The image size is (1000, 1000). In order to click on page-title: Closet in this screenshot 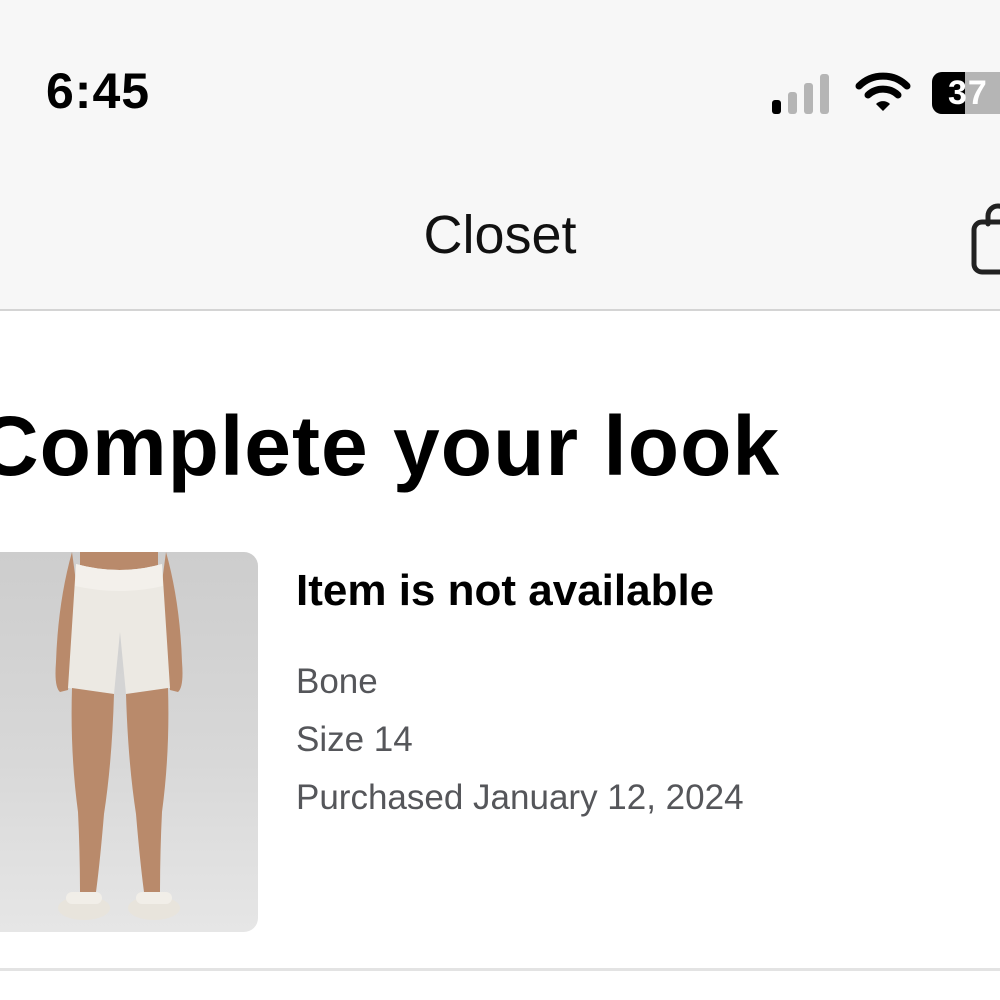, I will do `click(500, 235)`.